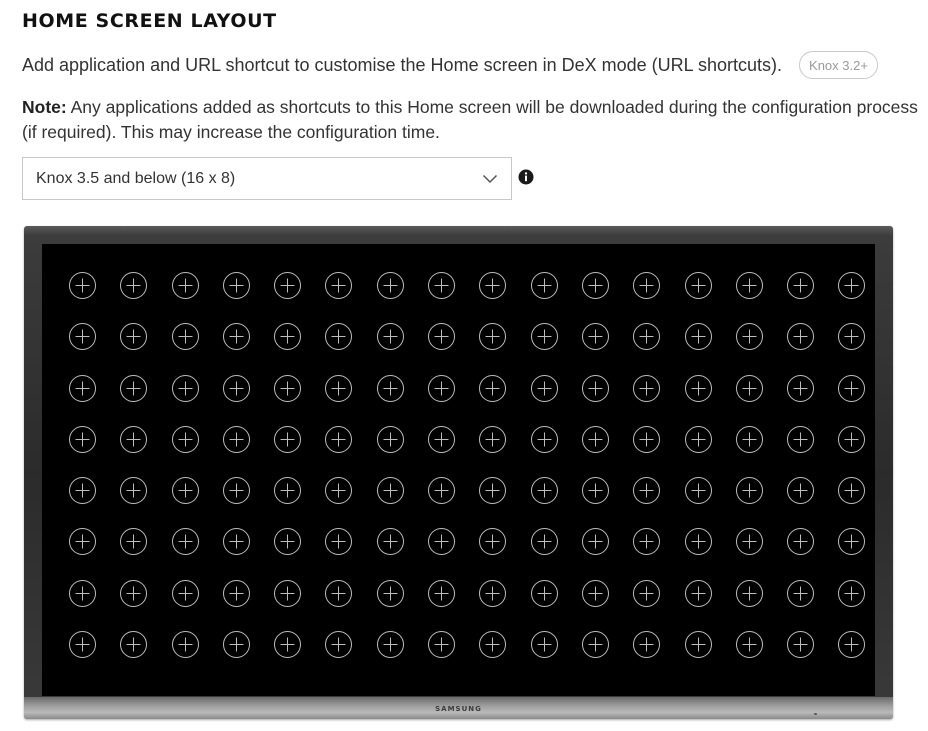 The height and width of the screenshot is (731, 928). What do you see at coordinates (267, 178) in the screenshot?
I see `layout-version-select: Knox 3.5 and below (16 x 8)` at bounding box center [267, 178].